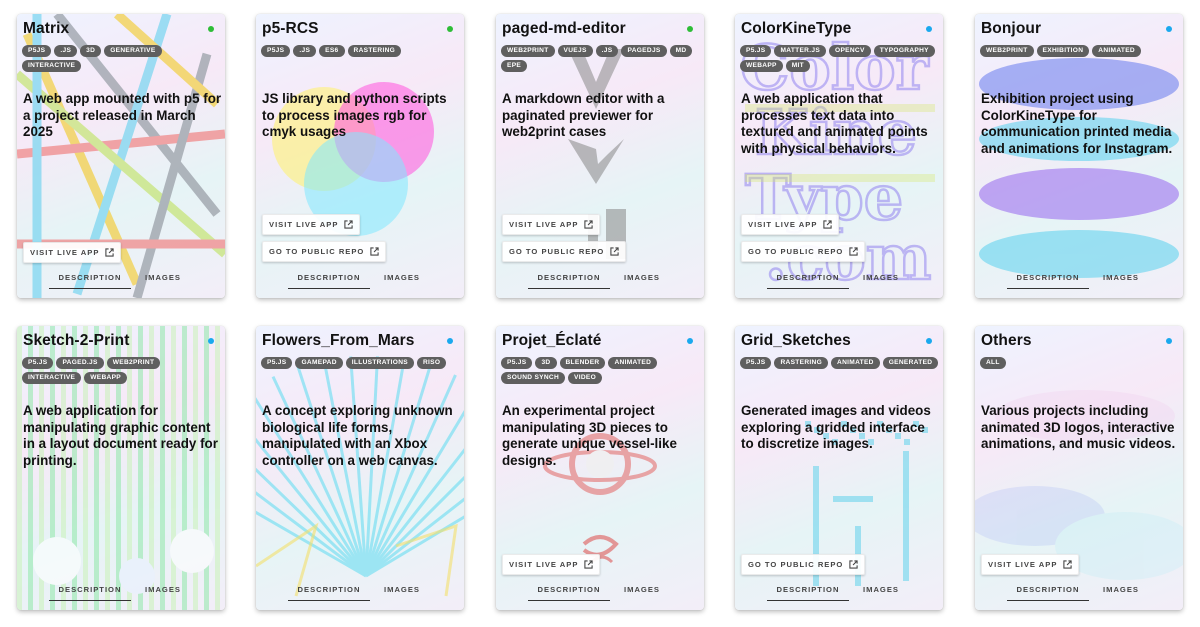 The image size is (1200, 627). Describe the element at coordinates (276, 51) in the screenshot. I see `tag-chip: P5JS` at that location.